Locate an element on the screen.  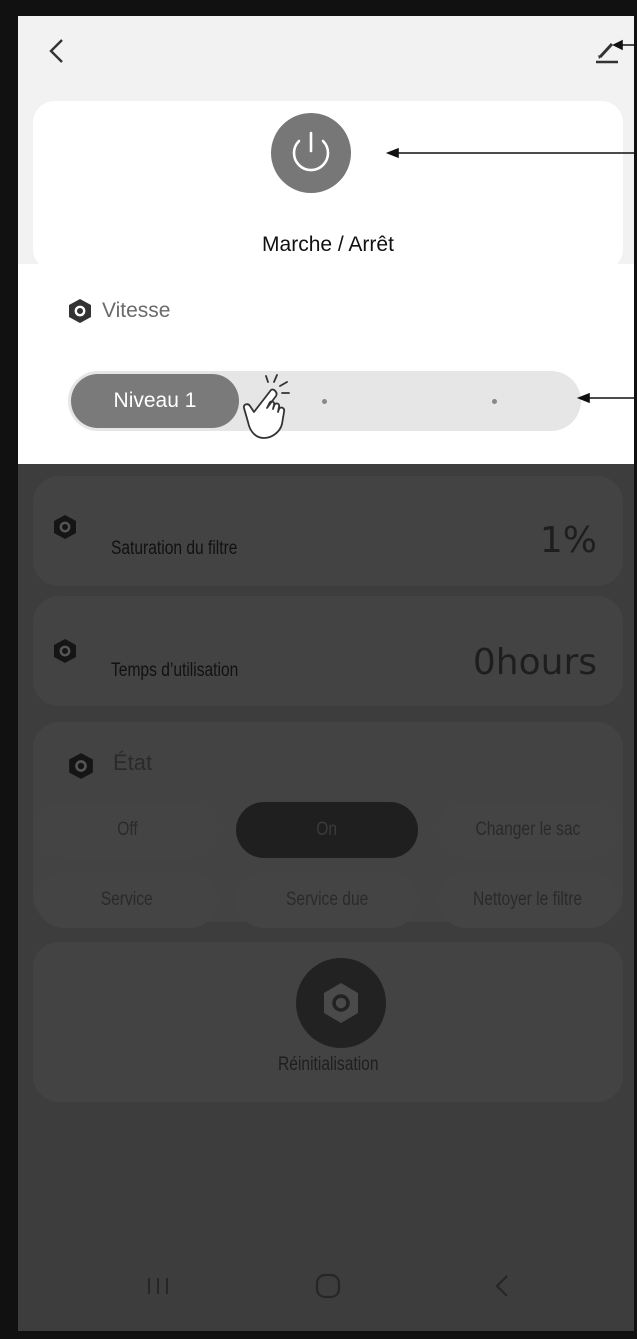
speed-card: Vitesse Niveau 1 is located at coordinates (326, 364).